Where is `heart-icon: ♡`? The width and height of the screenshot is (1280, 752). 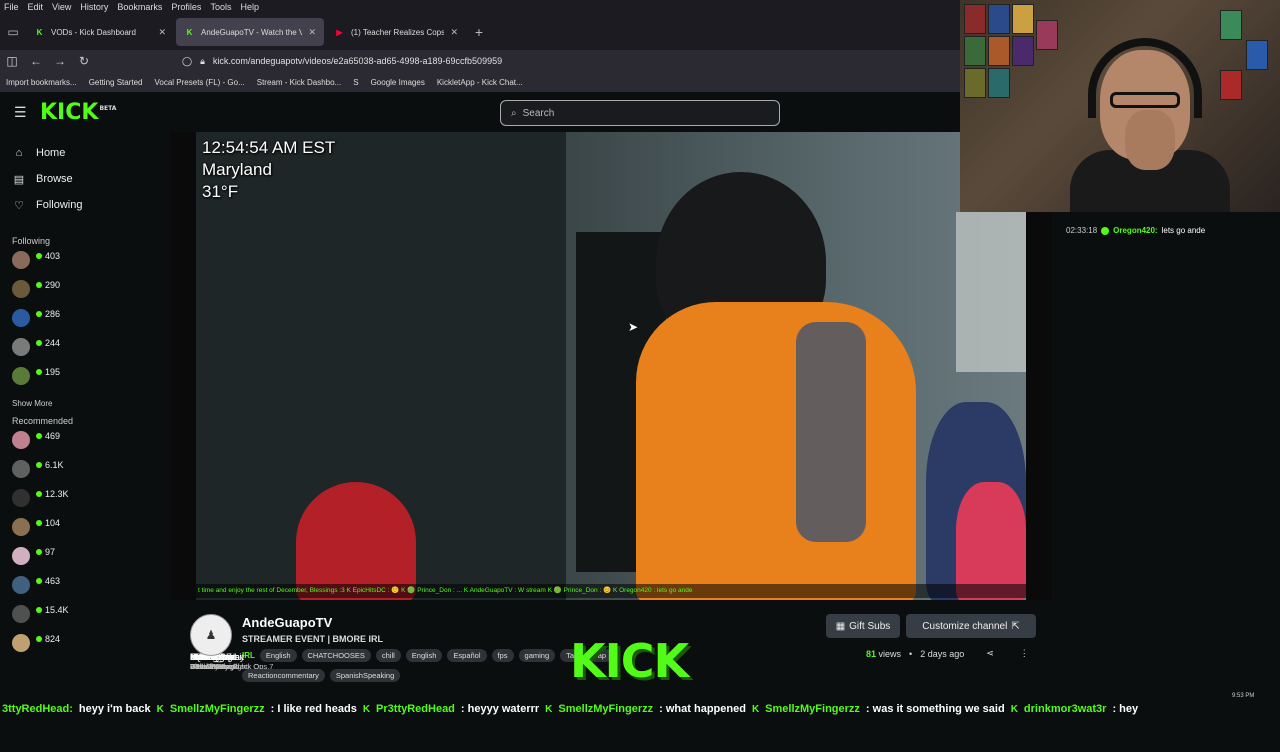
heart-icon: ♡ is located at coordinates (19, 205).